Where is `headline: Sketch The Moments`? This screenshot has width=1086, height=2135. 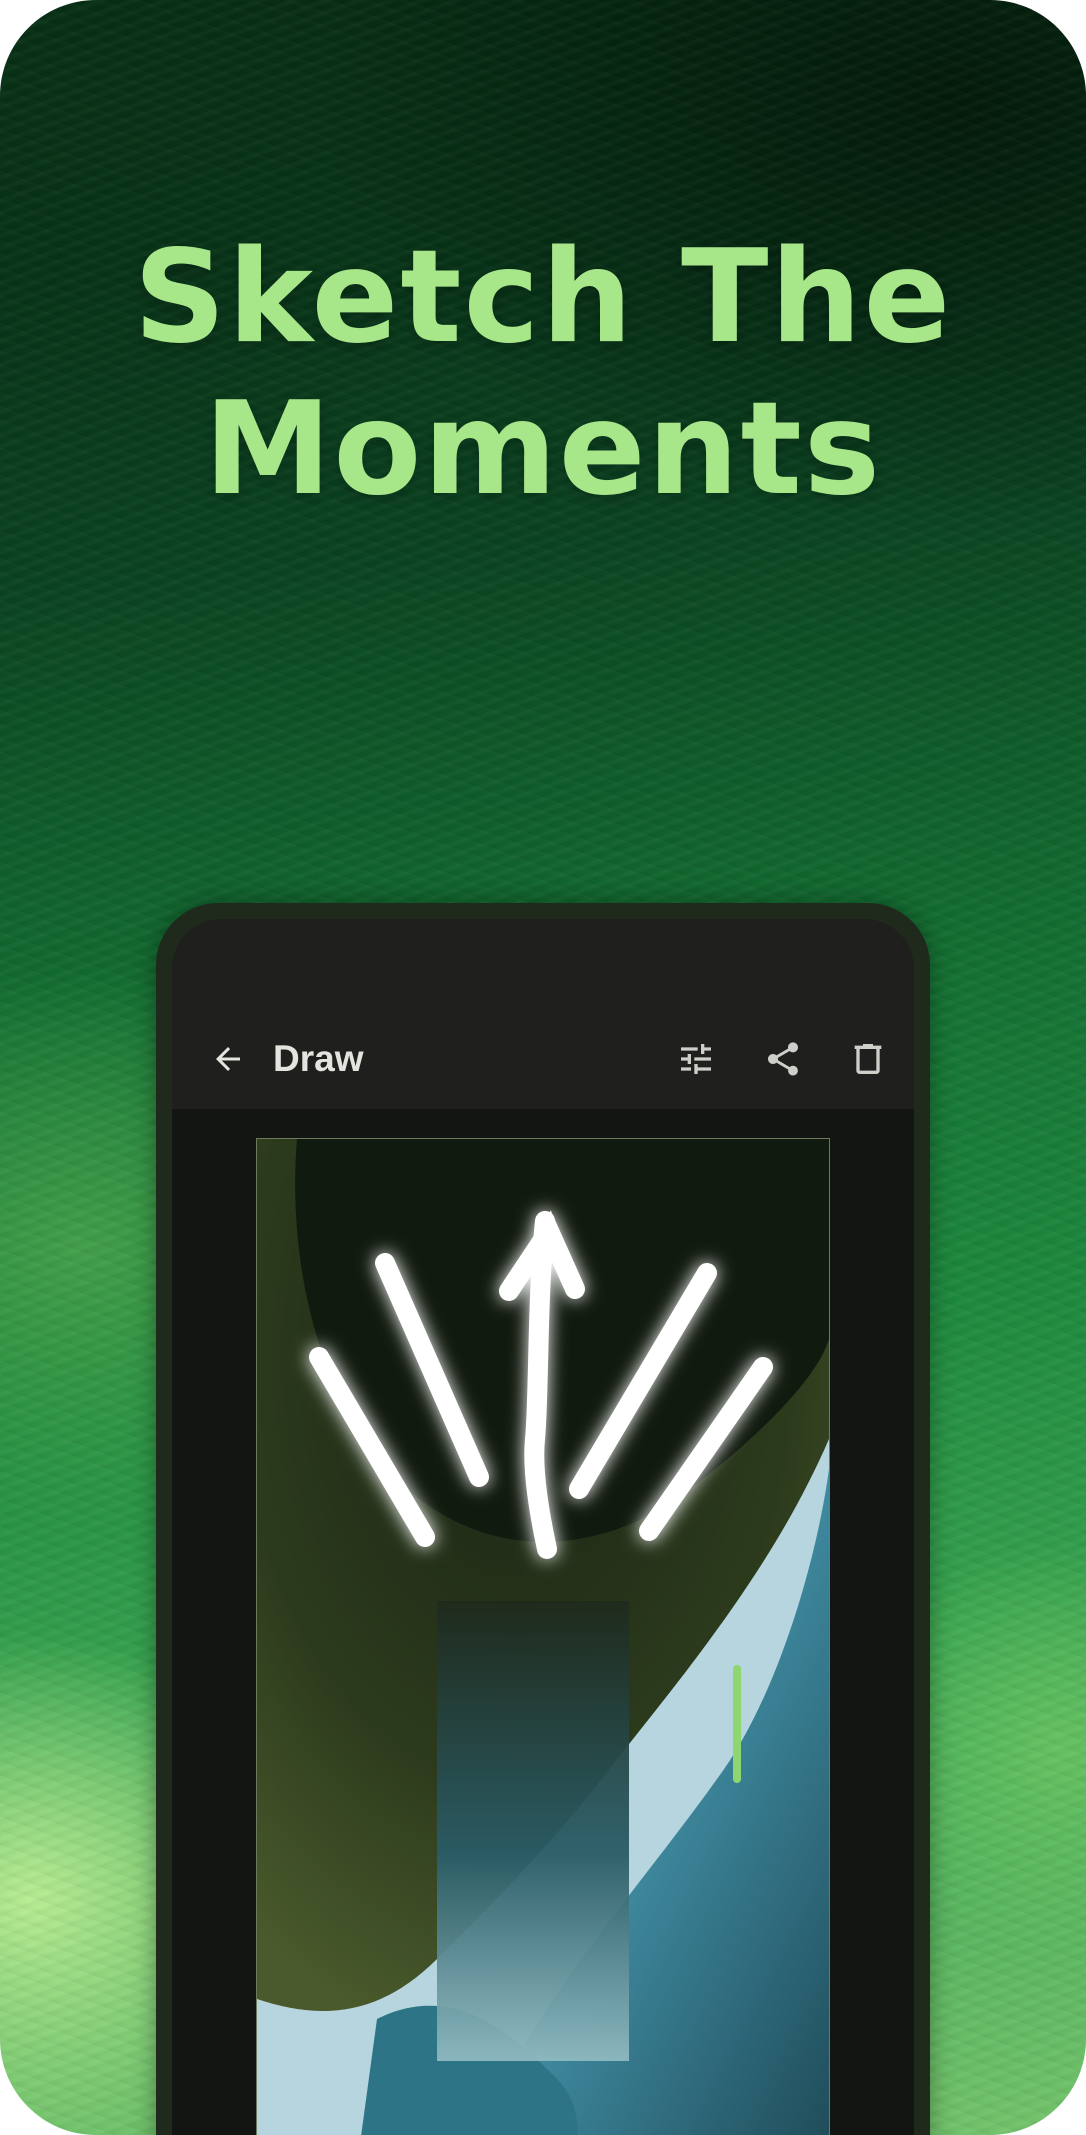 headline: Sketch The Moments is located at coordinates (543, 374).